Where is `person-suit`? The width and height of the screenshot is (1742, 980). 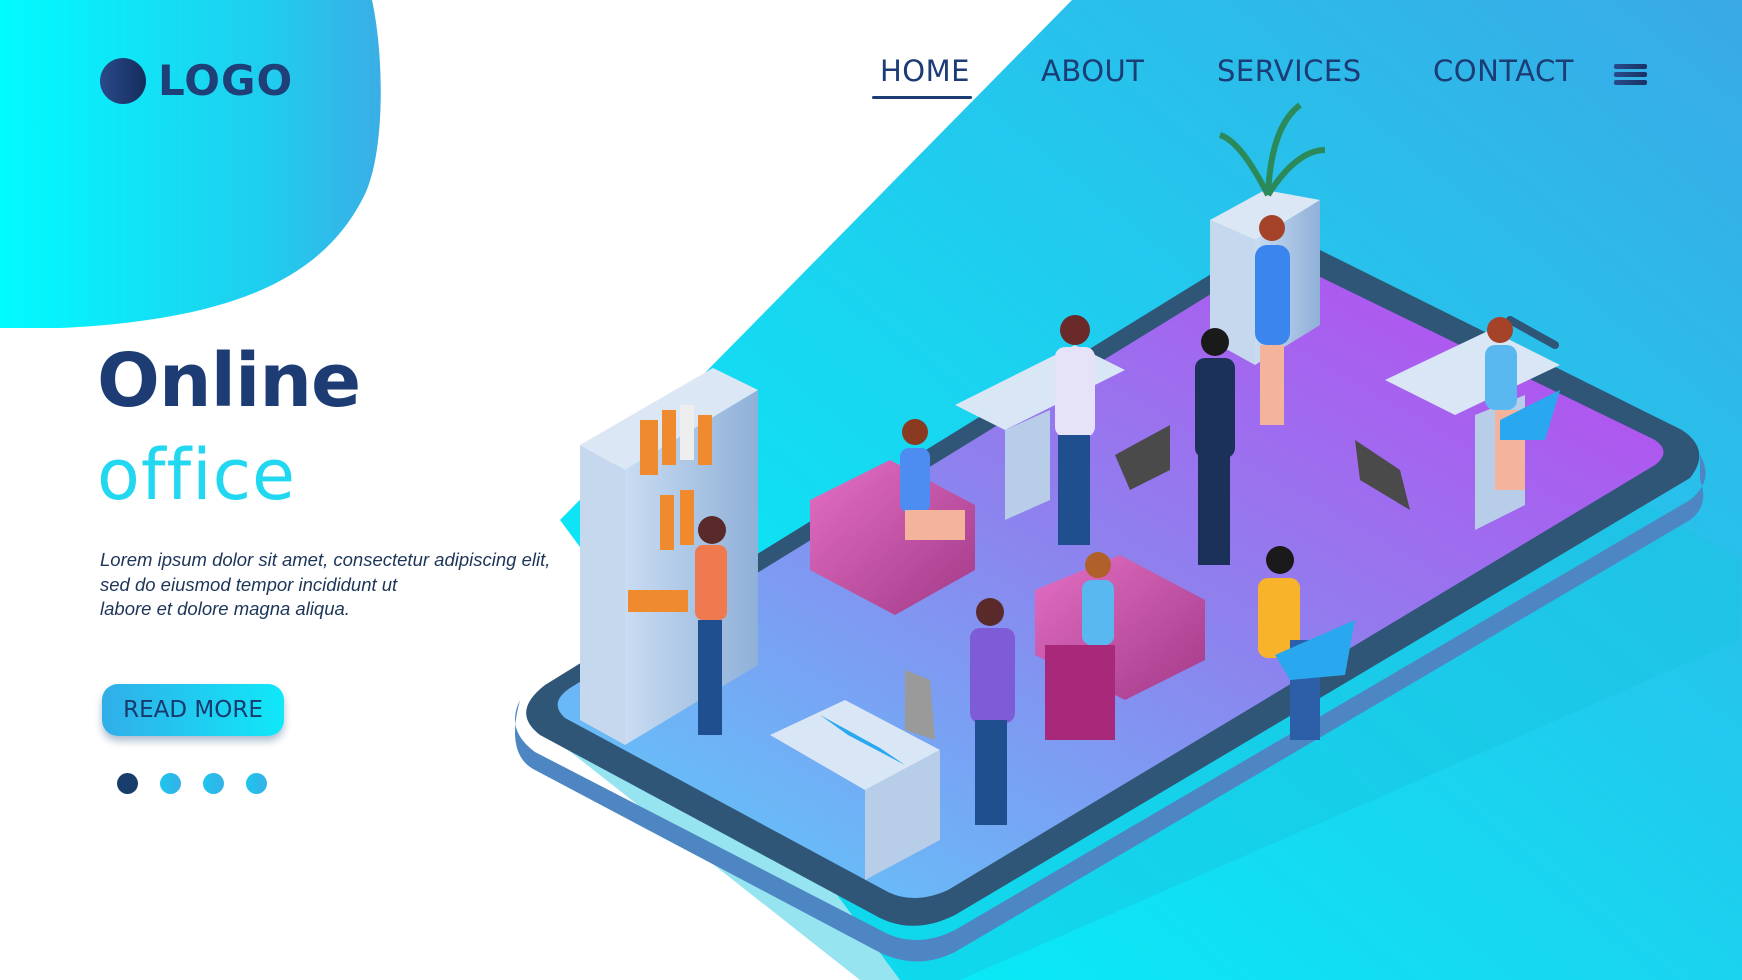
person-suit is located at coordinates (1215, 446).